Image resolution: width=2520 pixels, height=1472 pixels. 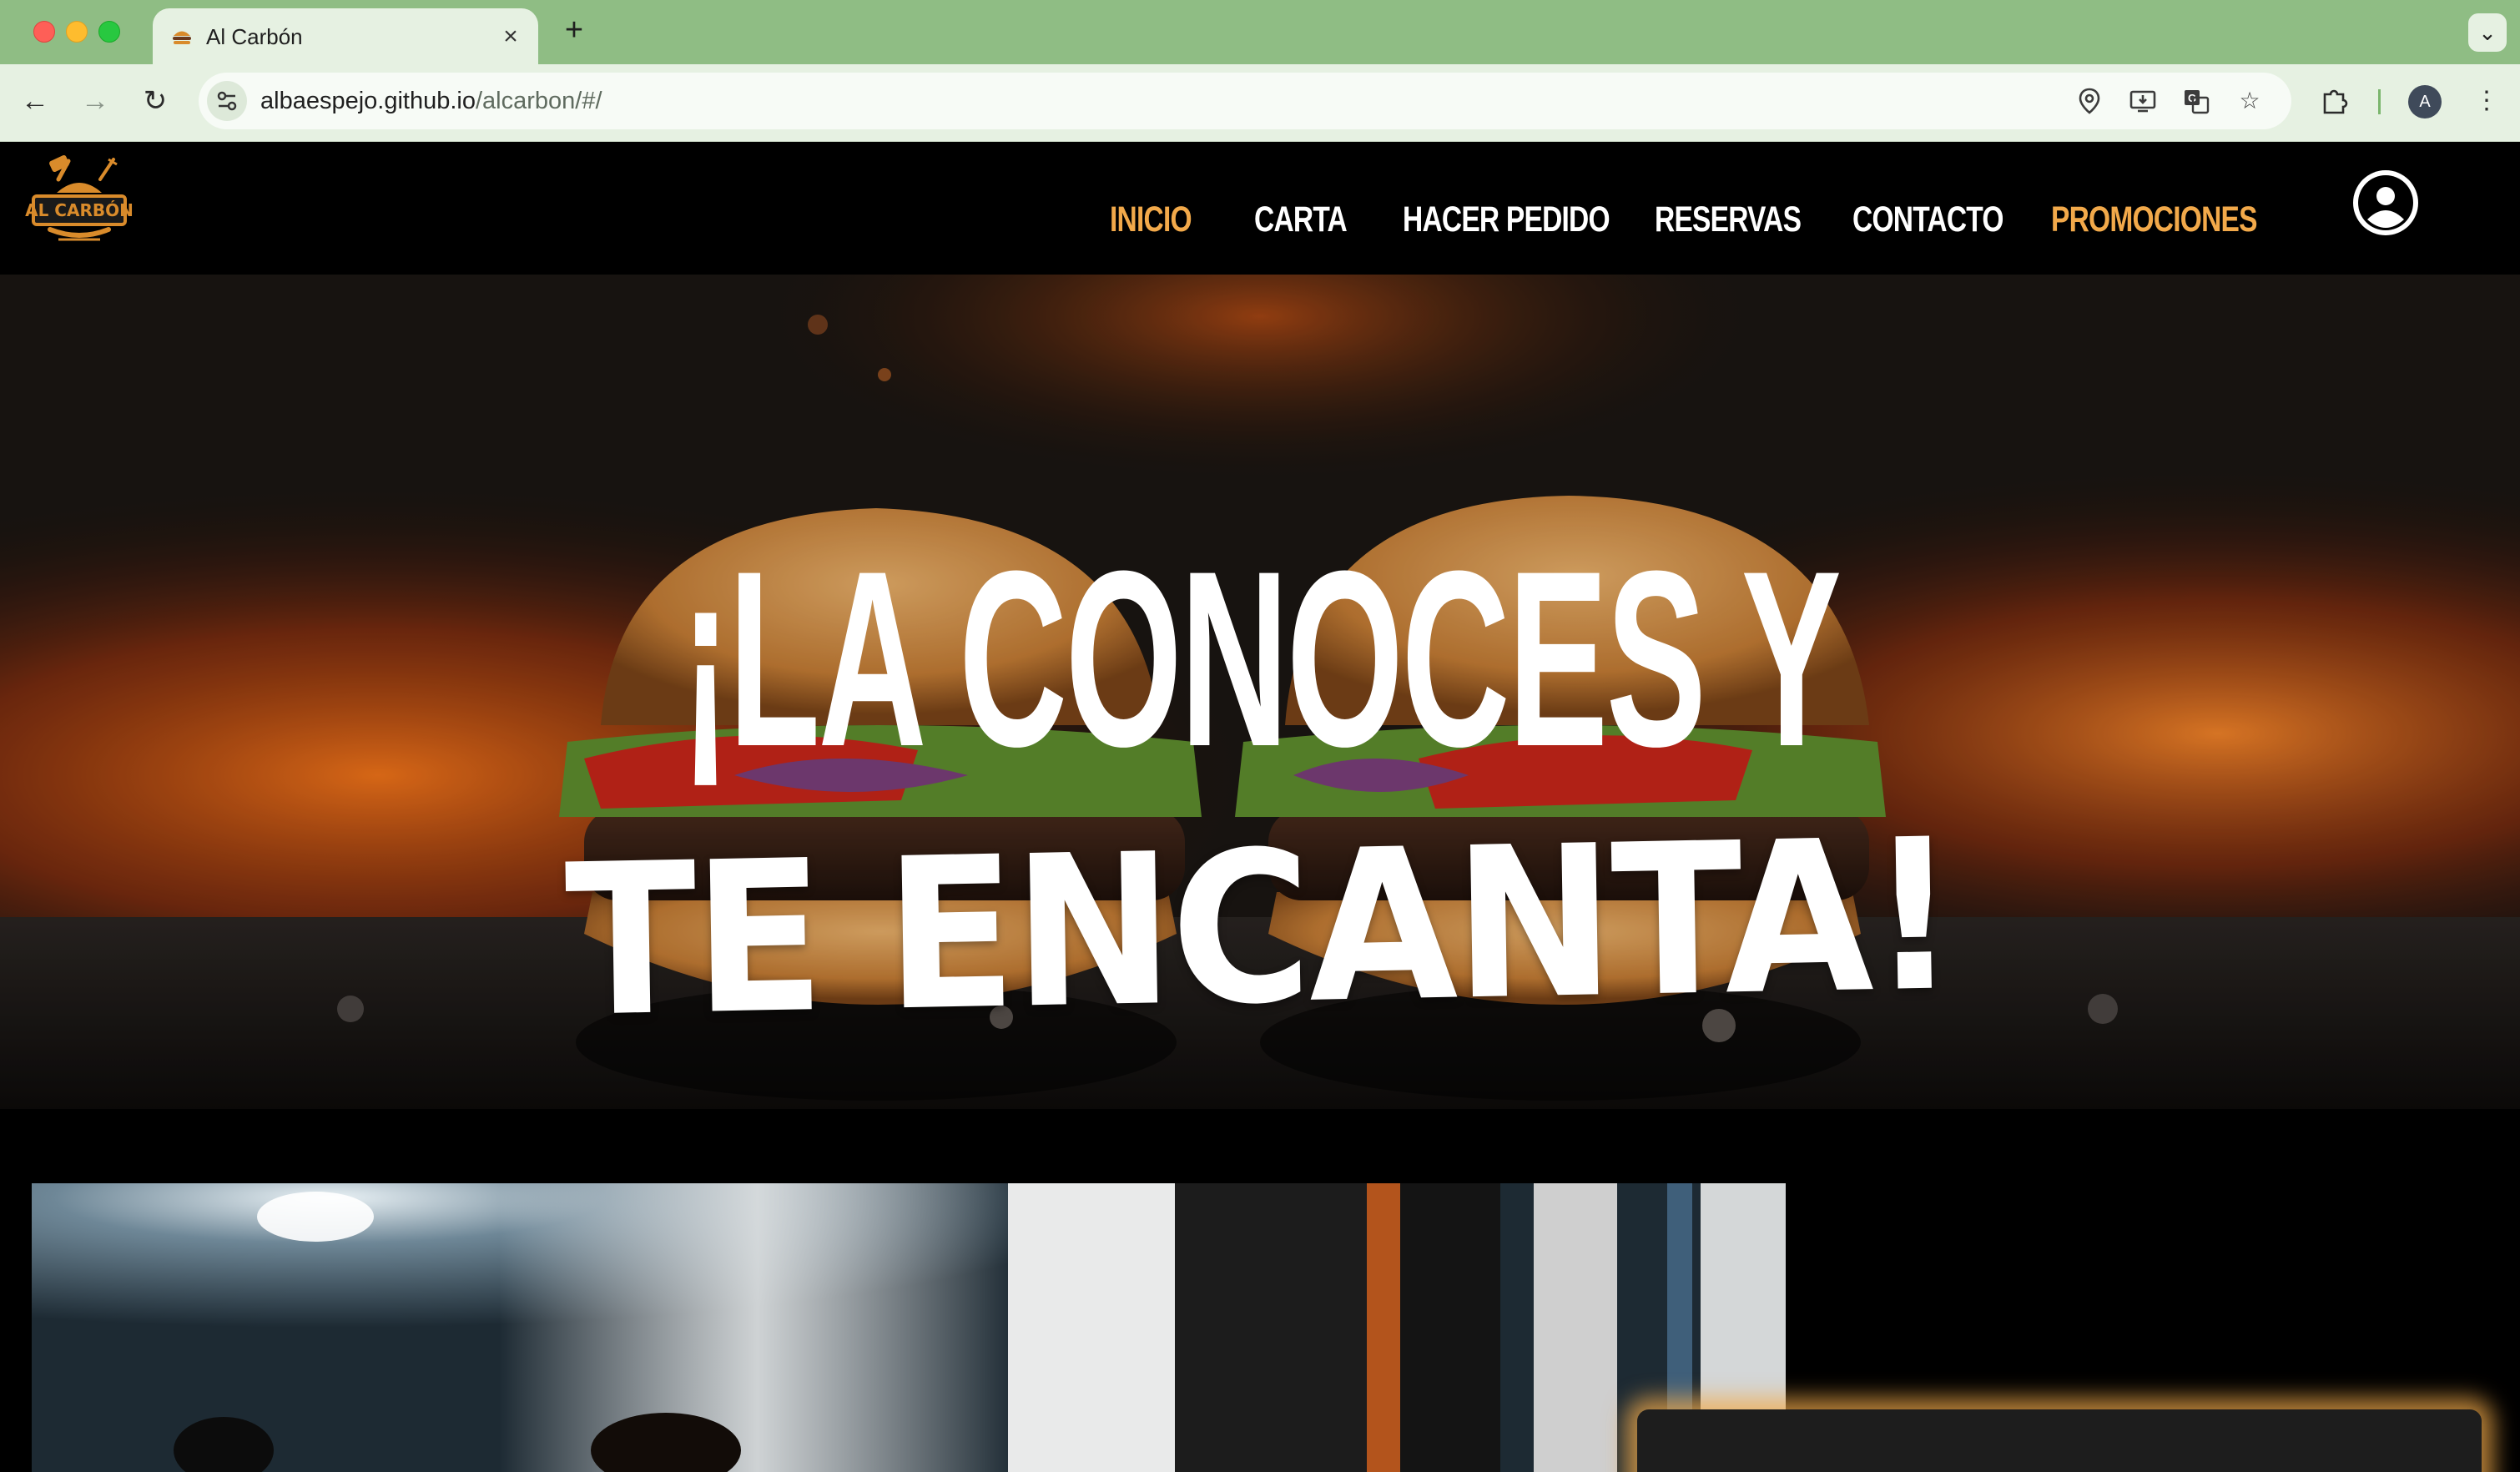 What do you see at coordinates (77, 32) in the screenshot?
I see `window-minimize-button` at bounding box center [77, 32].